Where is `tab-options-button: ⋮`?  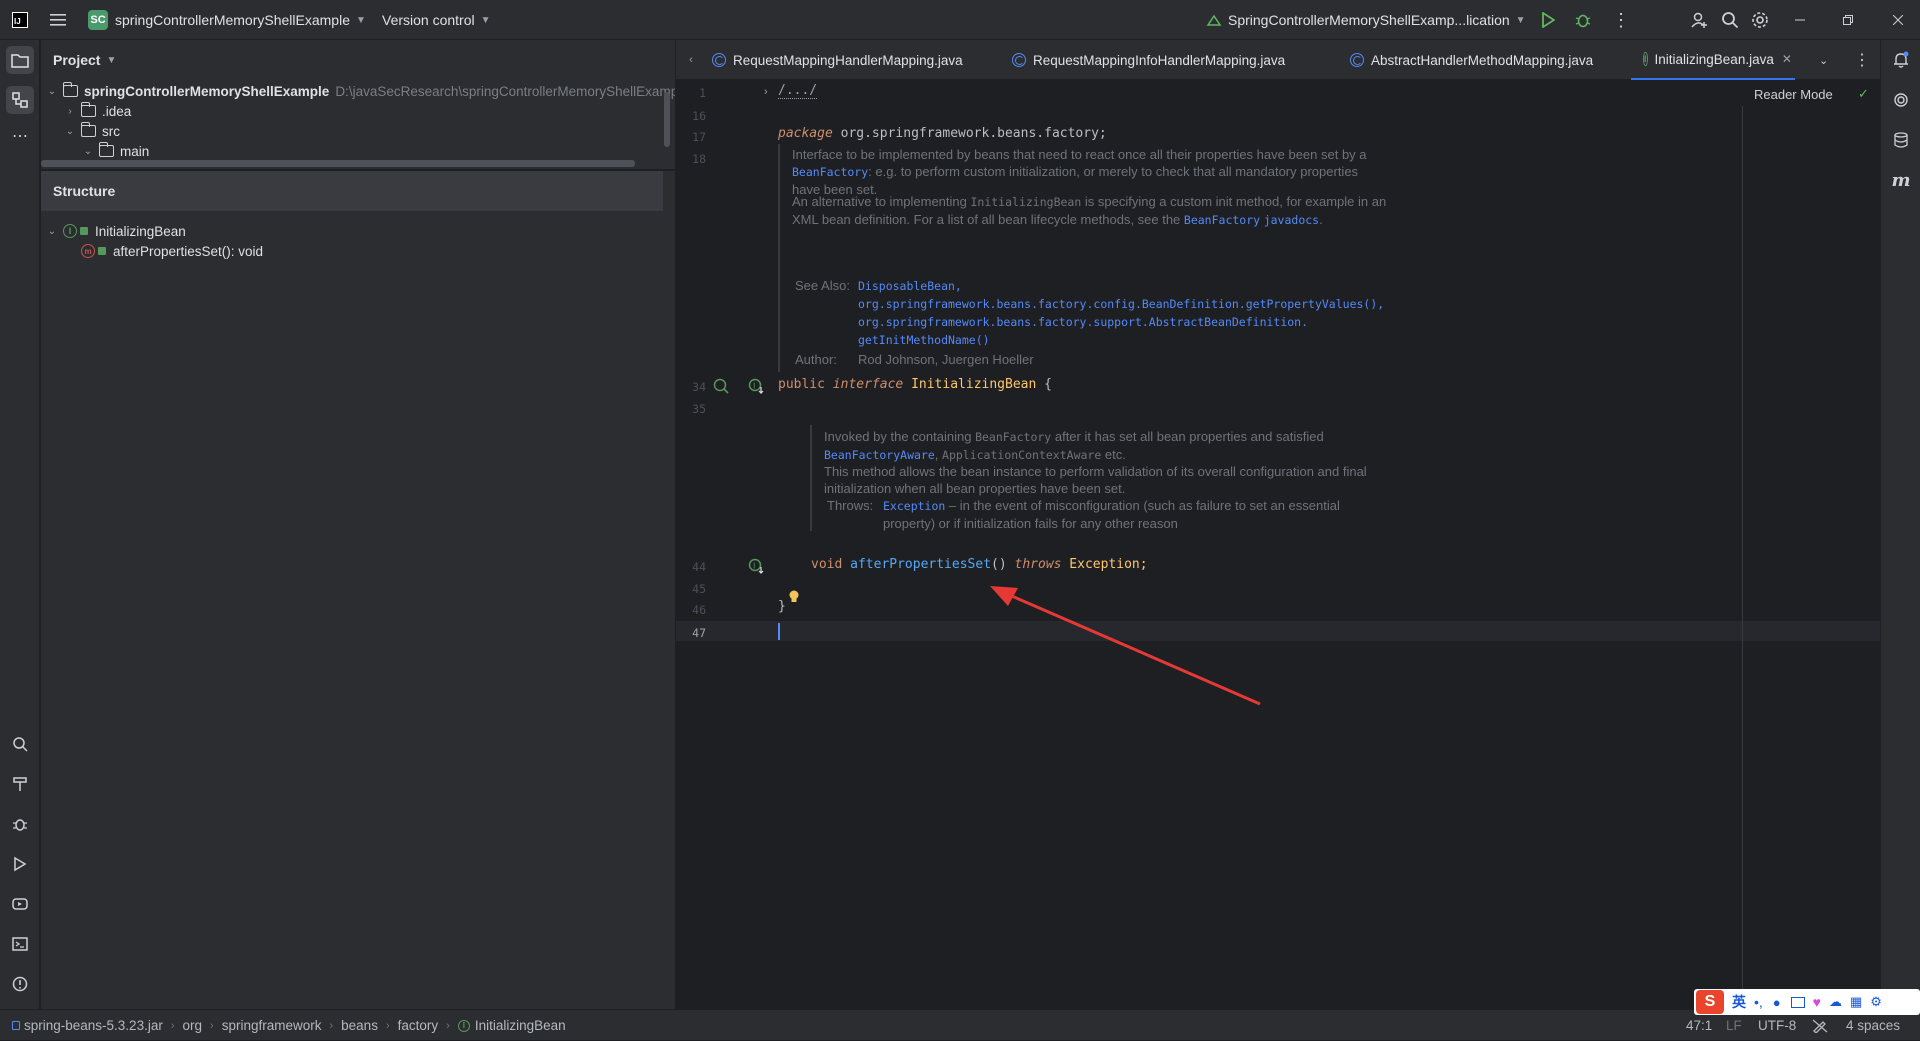 tab-options-button: ⋮ is located at coordinates (1862, 60).